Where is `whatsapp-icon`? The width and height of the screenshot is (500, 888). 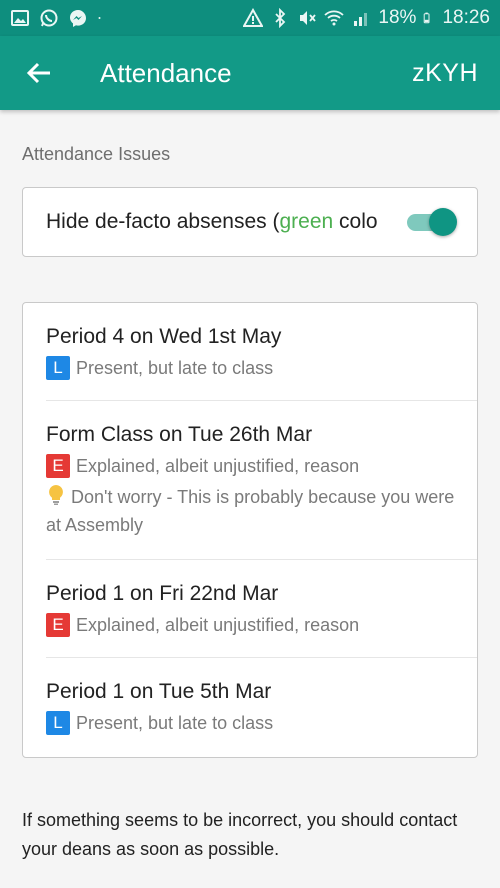
whatsapp-icon is located at coordinates (49, 18).